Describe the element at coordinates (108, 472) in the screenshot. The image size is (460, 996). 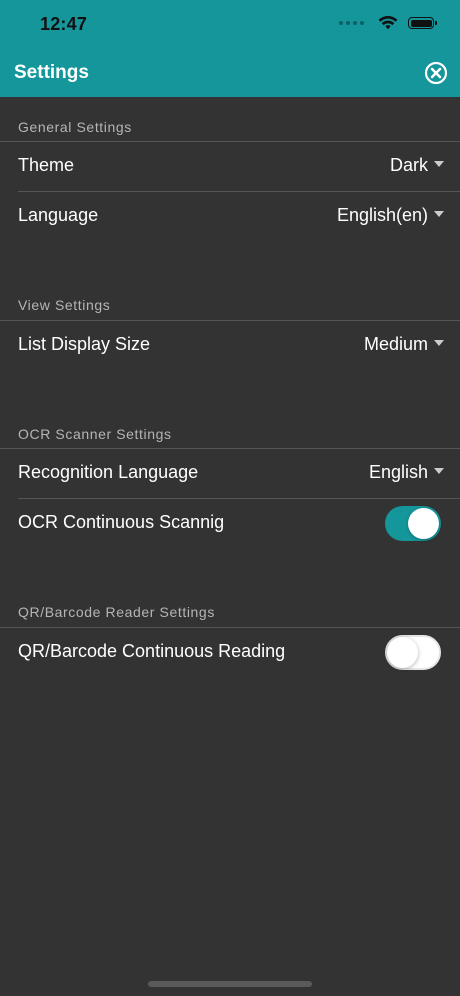
I see `row-label: Recognition Language` at that location.